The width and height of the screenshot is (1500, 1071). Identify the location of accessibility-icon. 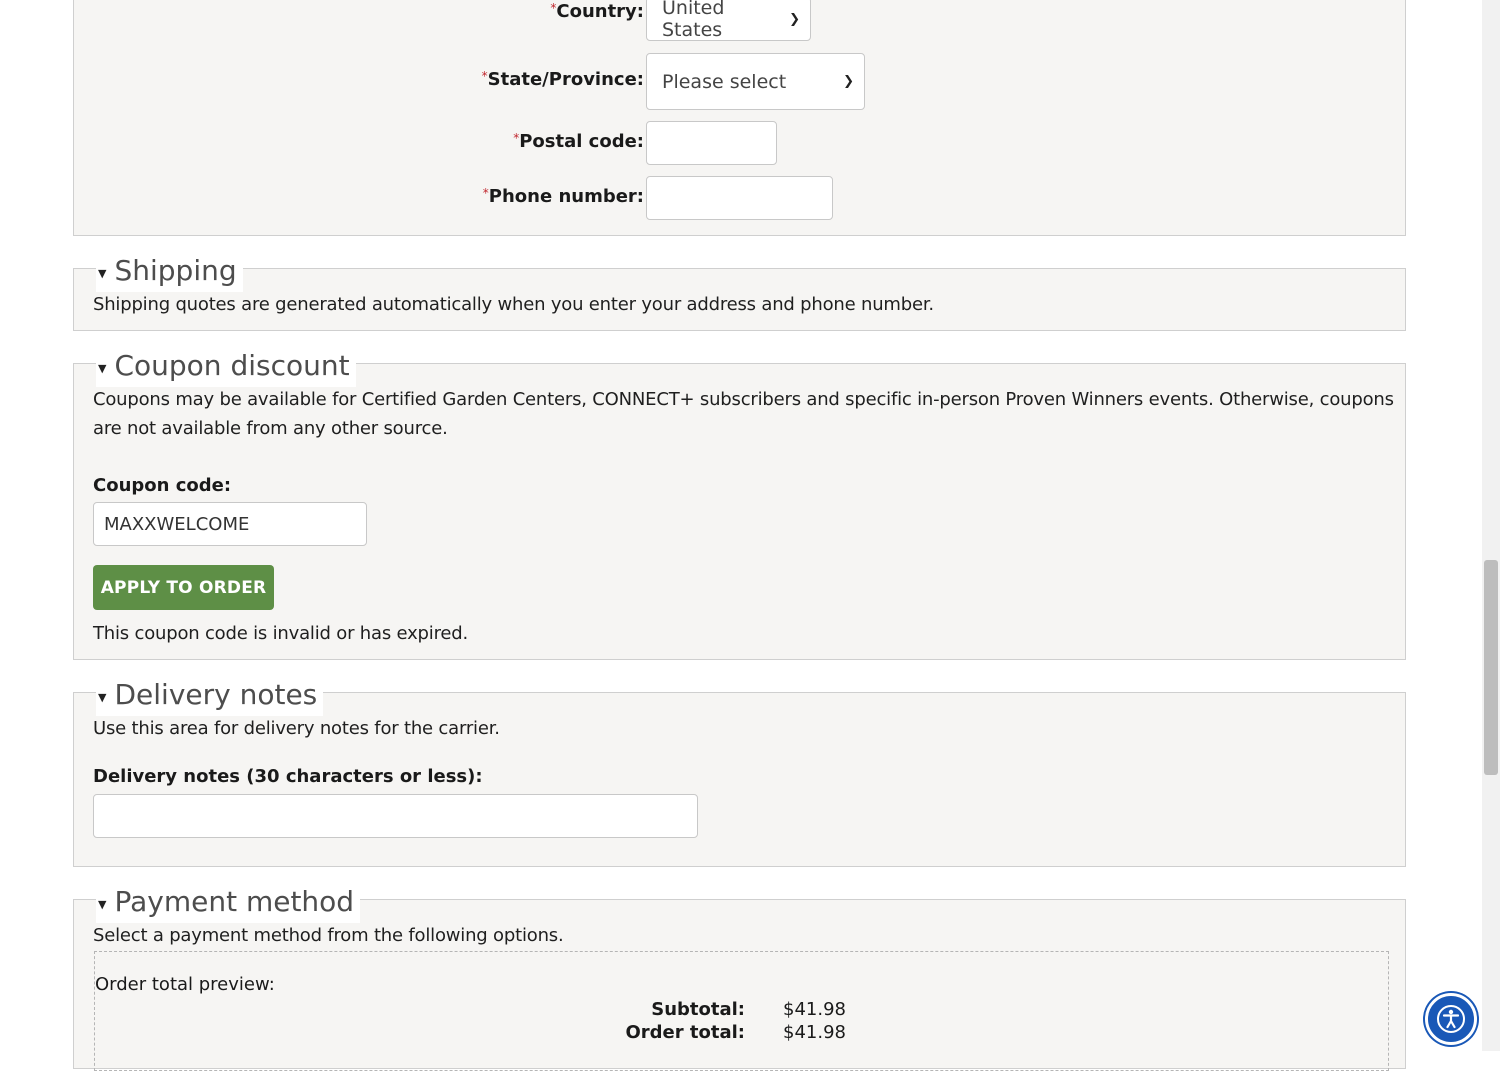
(1451, 1019).